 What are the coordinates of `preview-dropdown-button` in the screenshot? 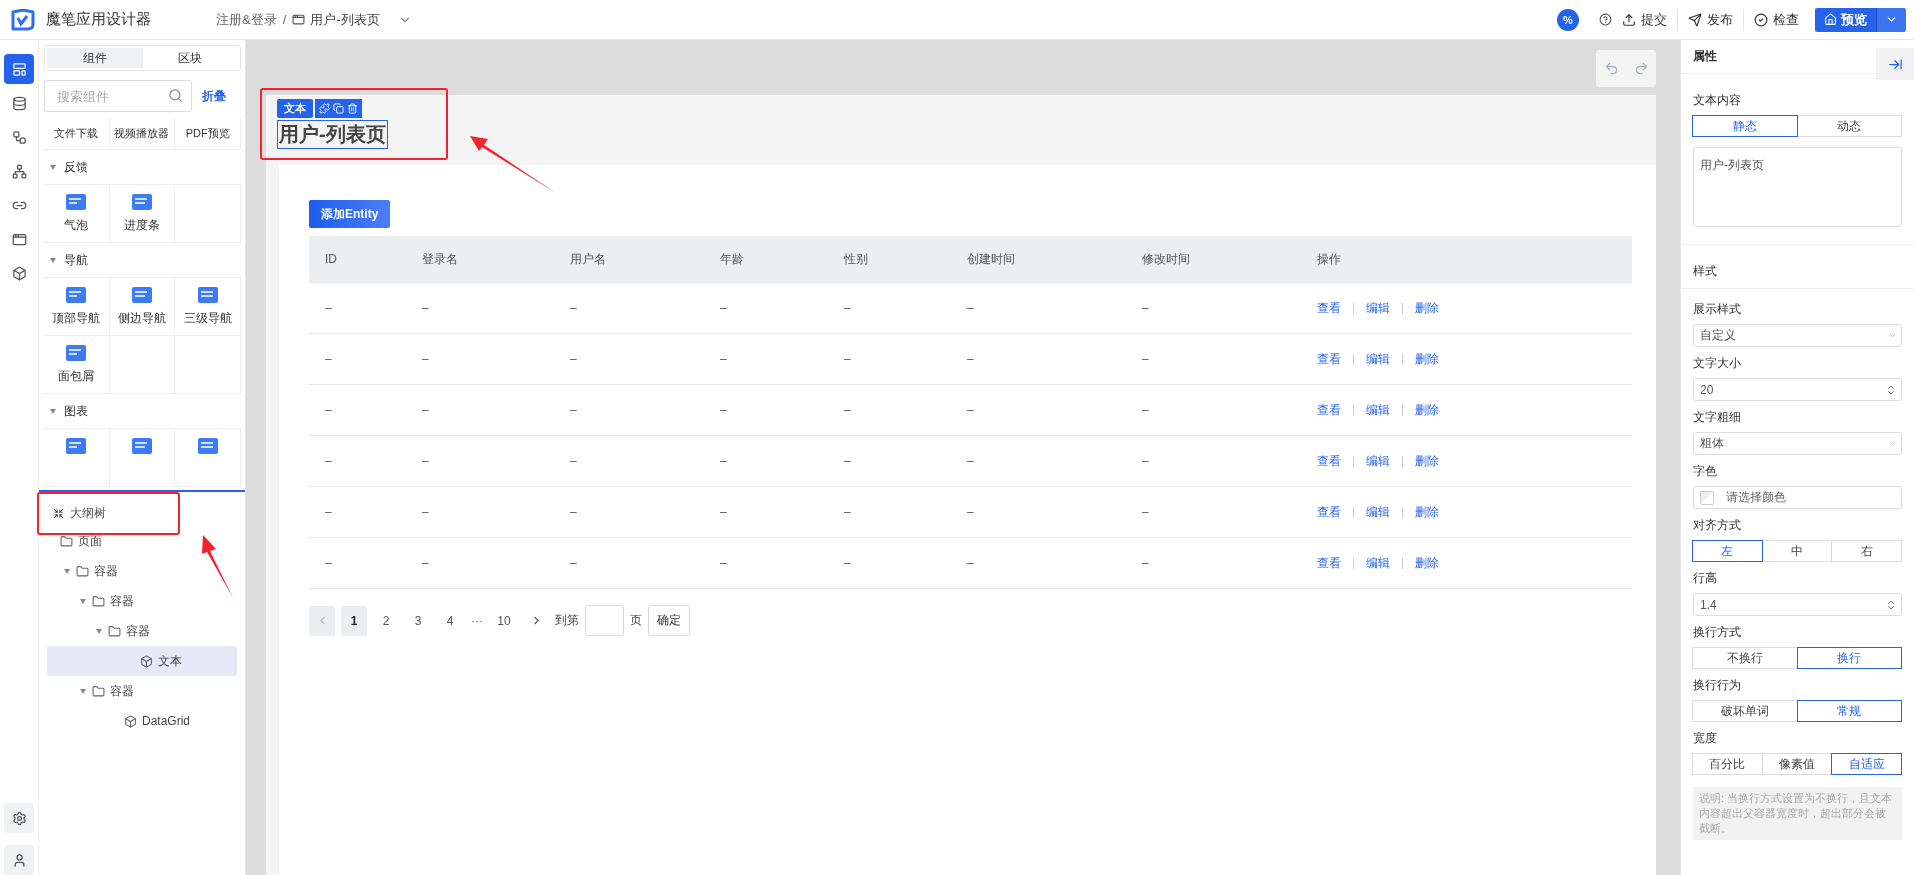 It's located at (1891, 19).